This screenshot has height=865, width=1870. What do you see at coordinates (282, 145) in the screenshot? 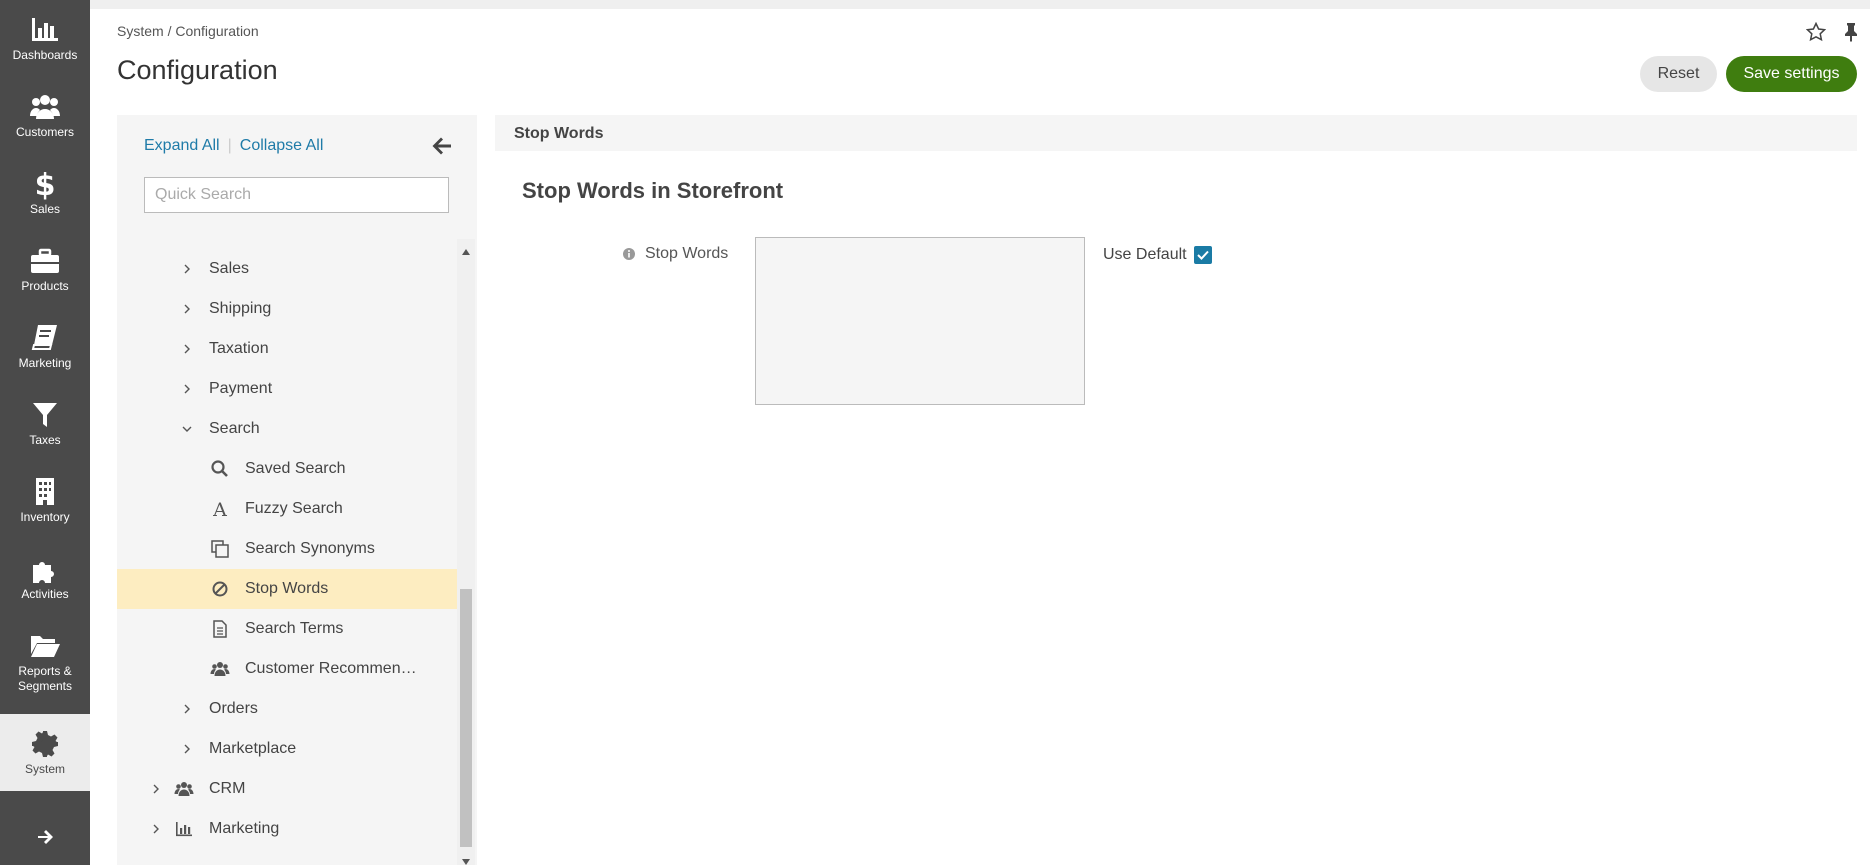
I see `collapse-all-link: Collapse All` at bounding box center [282, 145].